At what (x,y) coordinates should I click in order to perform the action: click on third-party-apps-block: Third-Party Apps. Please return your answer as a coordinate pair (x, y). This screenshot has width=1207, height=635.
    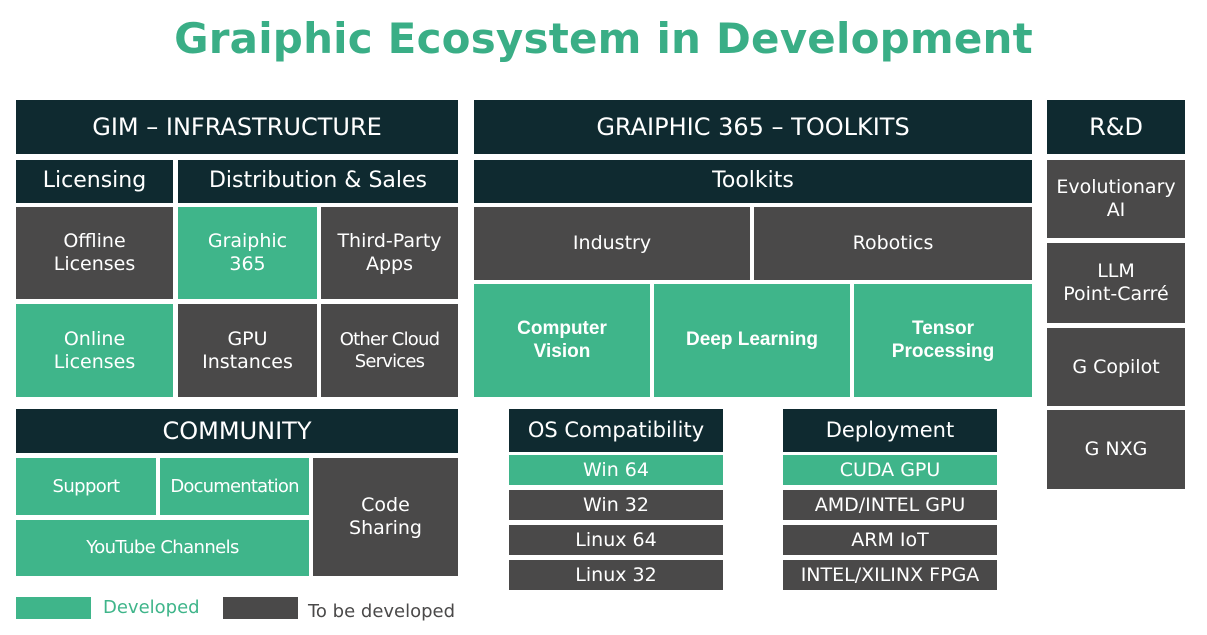
    Looking at the image, I should click on (389, 253).